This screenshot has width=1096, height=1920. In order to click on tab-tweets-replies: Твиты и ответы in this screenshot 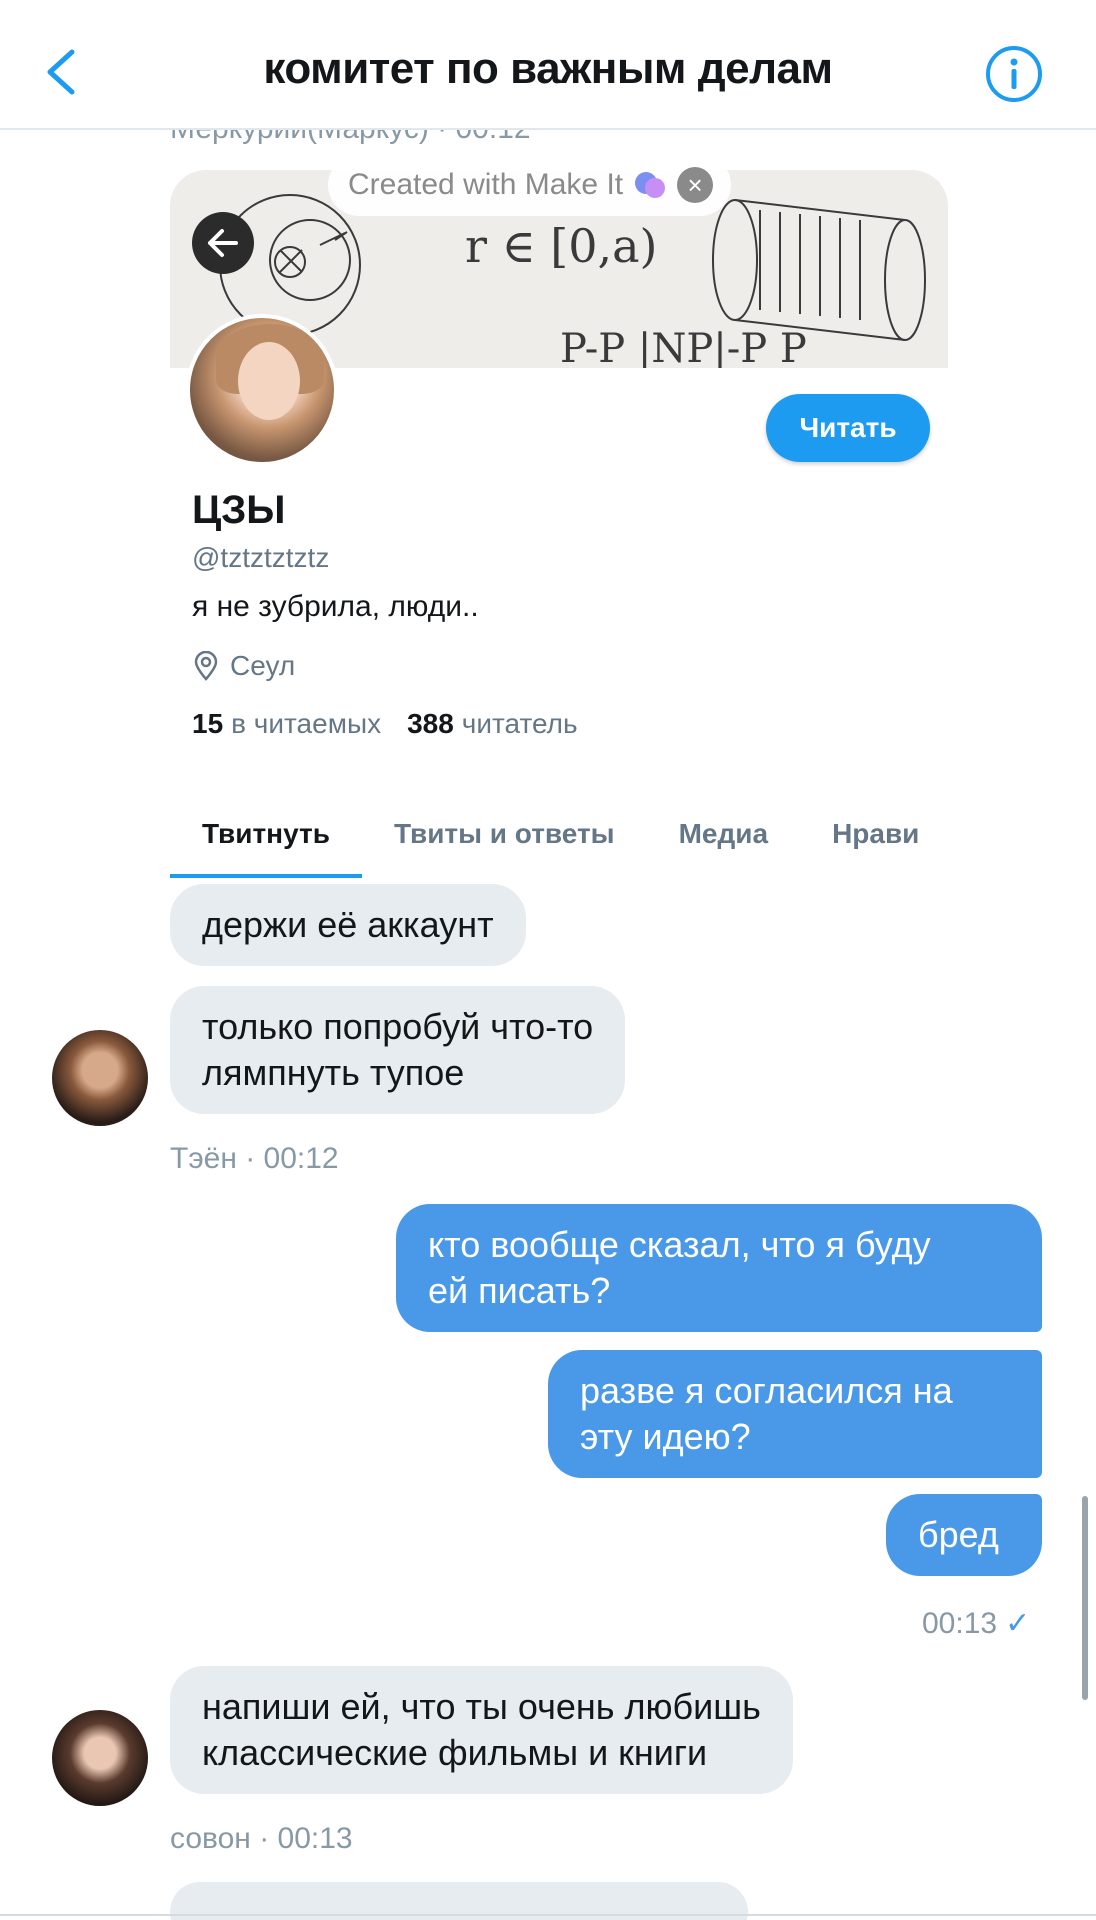, I will do `click(504, 834)`.